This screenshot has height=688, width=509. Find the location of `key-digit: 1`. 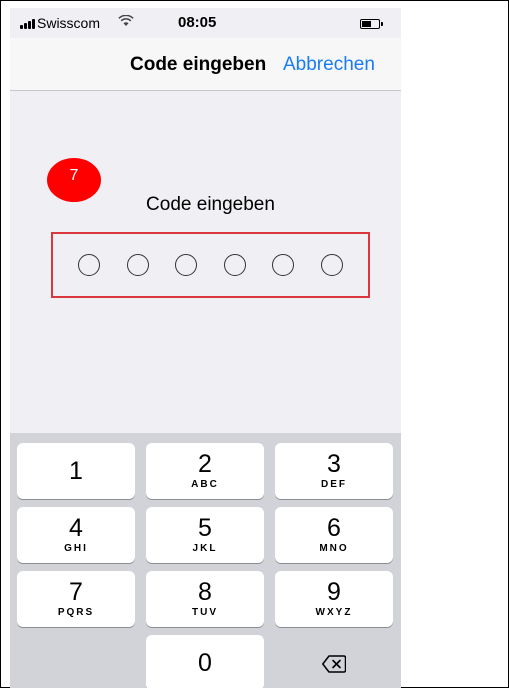

key-digit: 1 is located at coordinates (76, 470).